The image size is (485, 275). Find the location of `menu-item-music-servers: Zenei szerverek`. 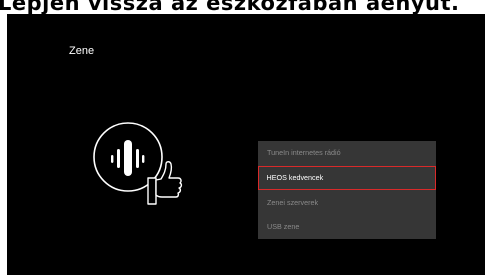

menu-item-music-servers: Zenei szerverek is located at coordinates (347, 203).